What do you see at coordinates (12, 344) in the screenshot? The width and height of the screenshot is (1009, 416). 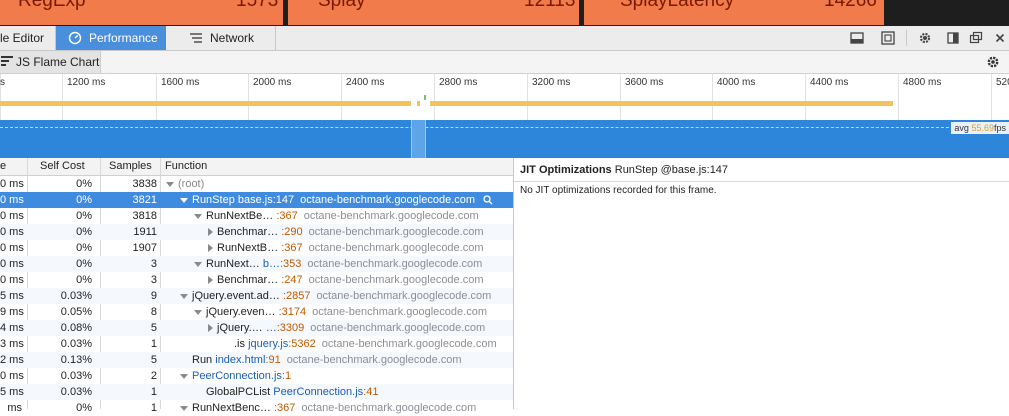 I see `total-cost-cell: 3 ms` at bounding box center [12, 344].